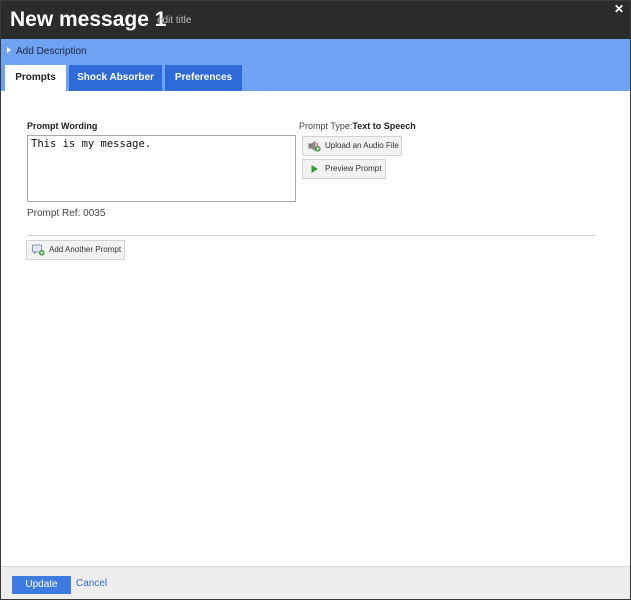 The image size is (631, 600). I want to click on prompt-wording-label: Prompt Wording, so click(62, 126).